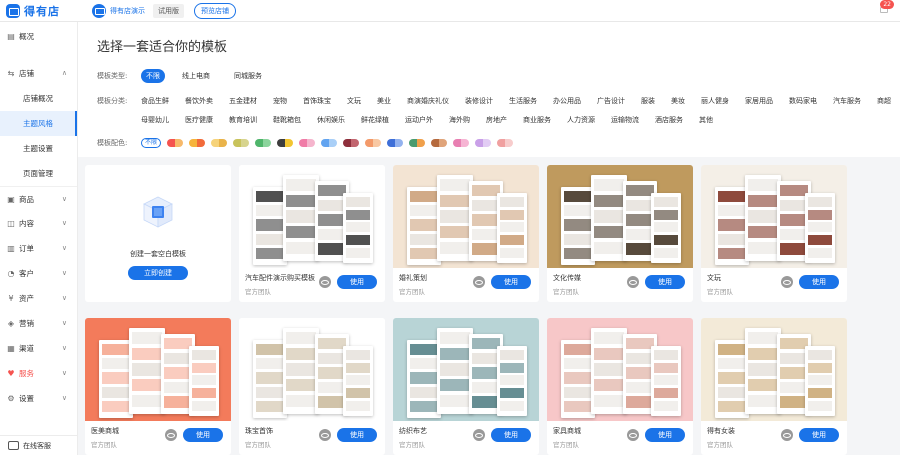 This screenshot has height=455, width=900. What do you see at coordinates (669, 120) in the screenshot?
I see `category-option: 酒店服务` at bounding box center [669, 120].